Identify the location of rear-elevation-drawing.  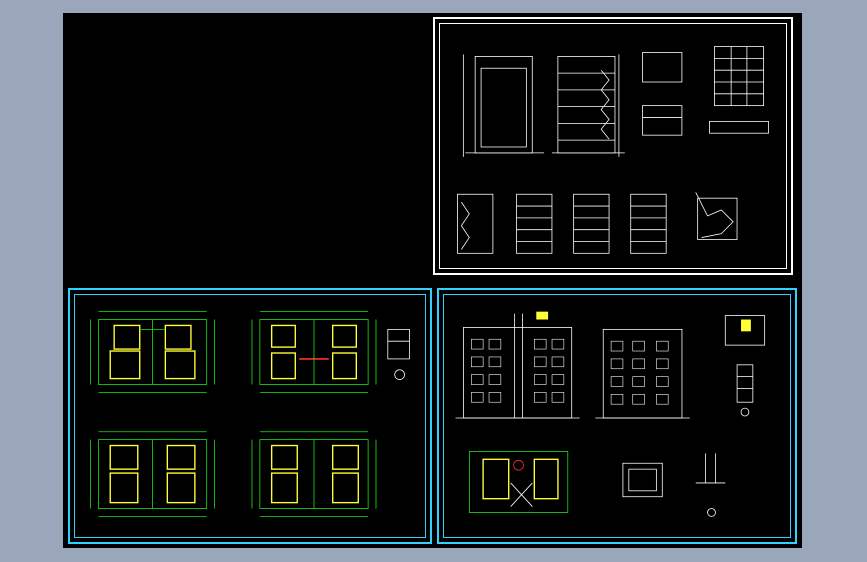
(642, 373).